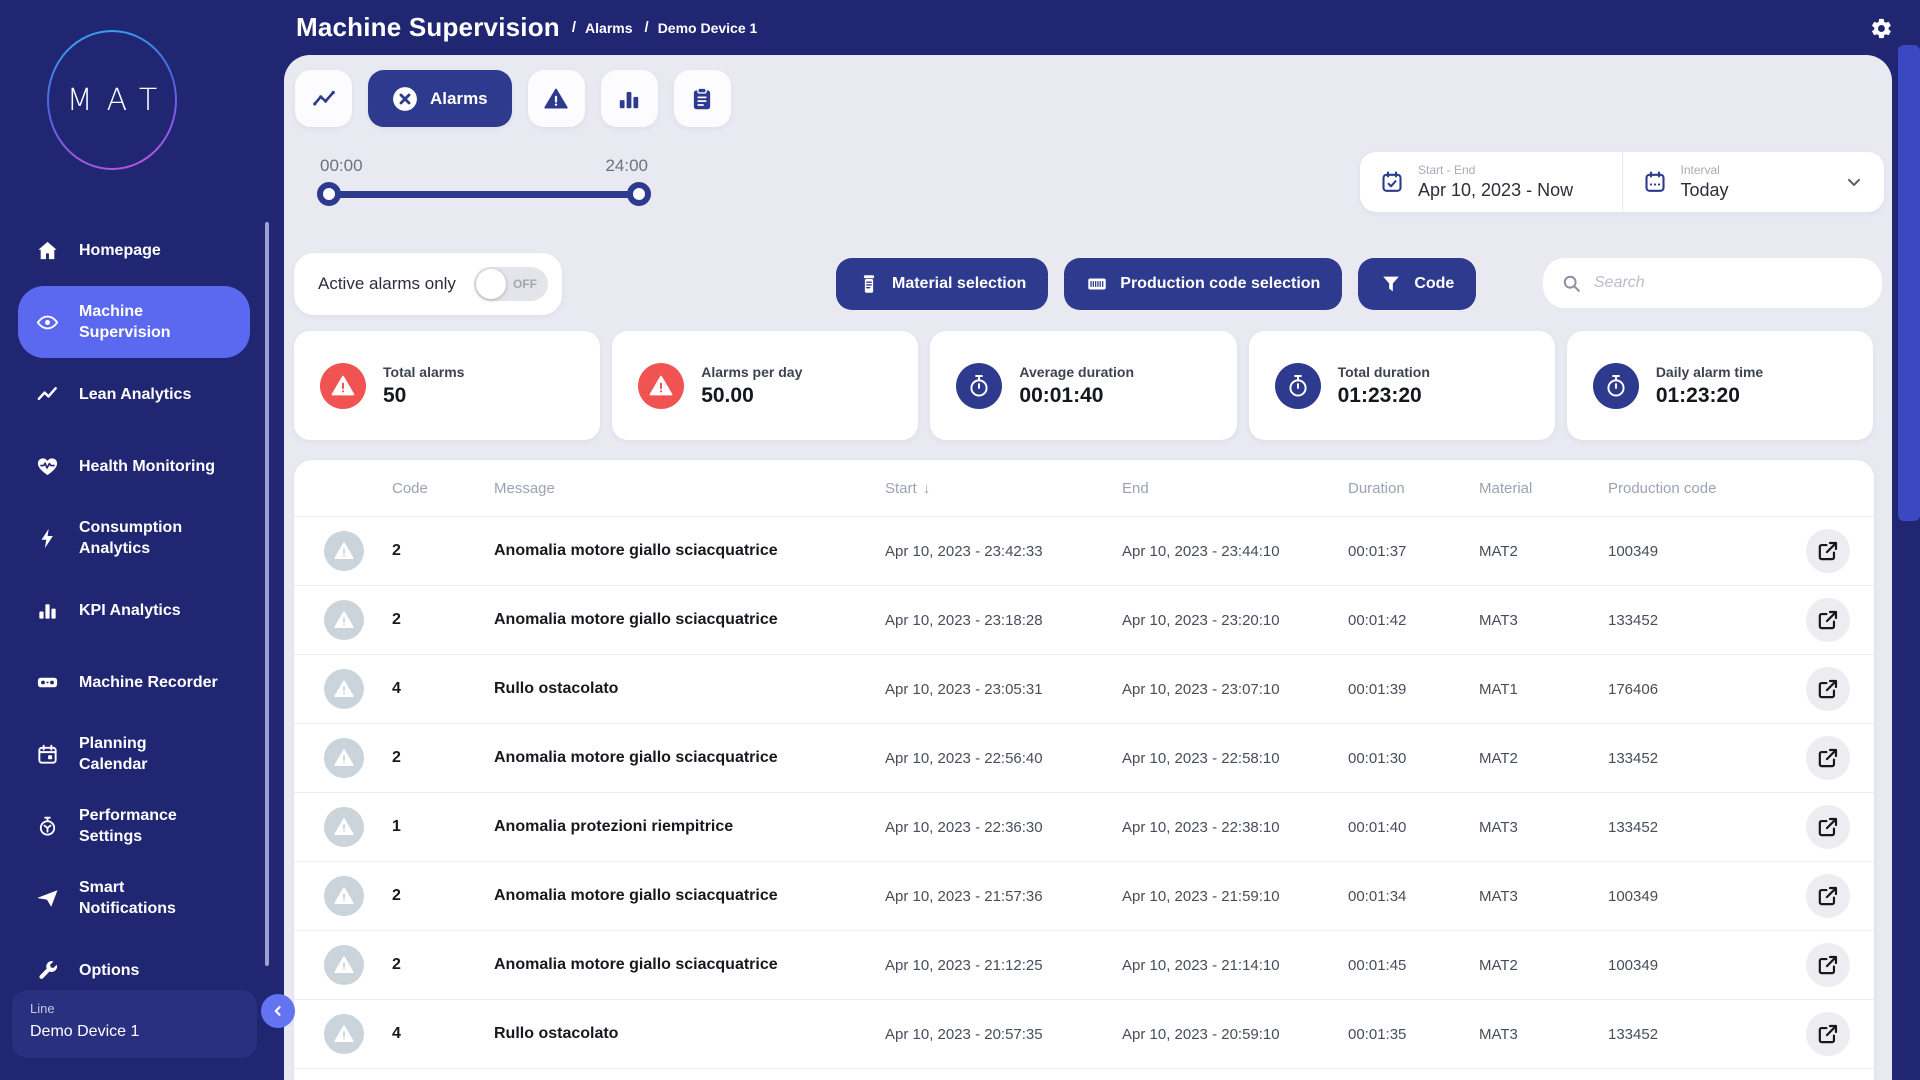 This screenshot has width=1920, height=1080. Describe the element at coordinates (1909, 283) in the screenshot. I see `page-scrollbar-thumb` at that location.